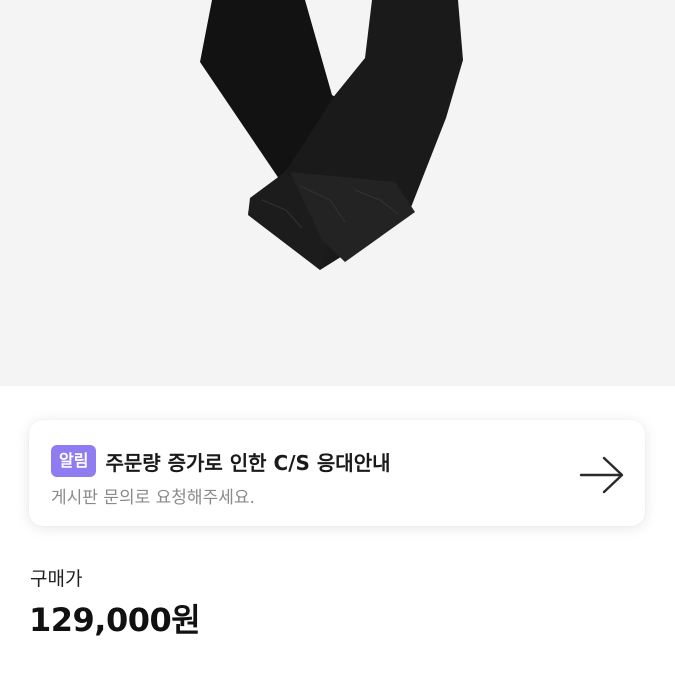 This screenshot has width=675, height=675. I want to click on arrow-right-icon, so click(602, 475).